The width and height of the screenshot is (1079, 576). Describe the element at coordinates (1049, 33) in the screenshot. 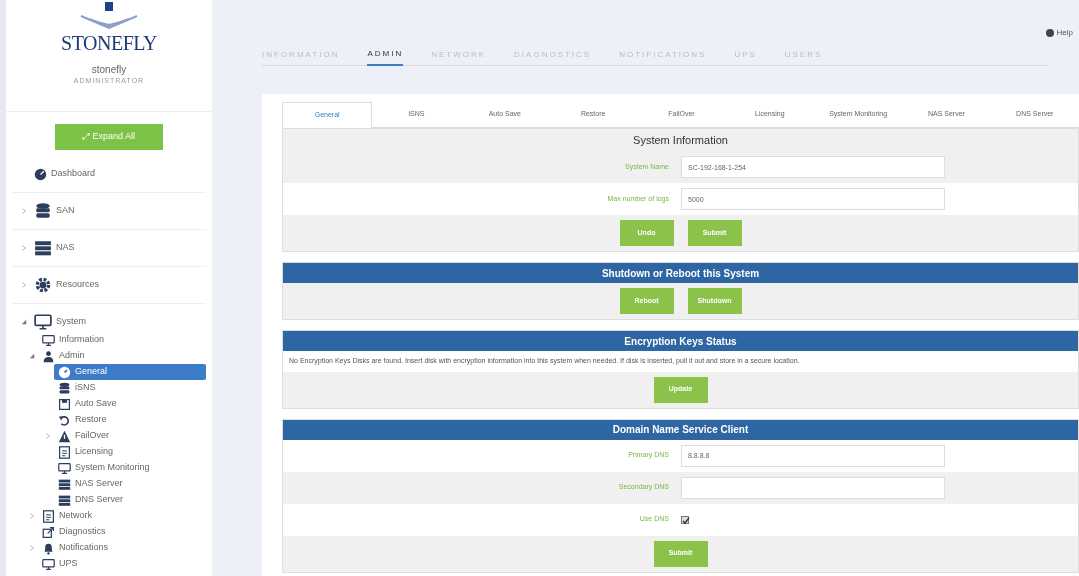

I see `help-icon` at that location.